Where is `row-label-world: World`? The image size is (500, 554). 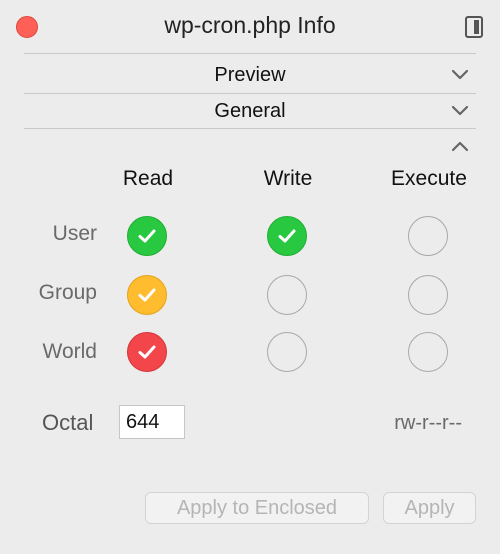
row-label-world: World is located at coordinates (69, 351).